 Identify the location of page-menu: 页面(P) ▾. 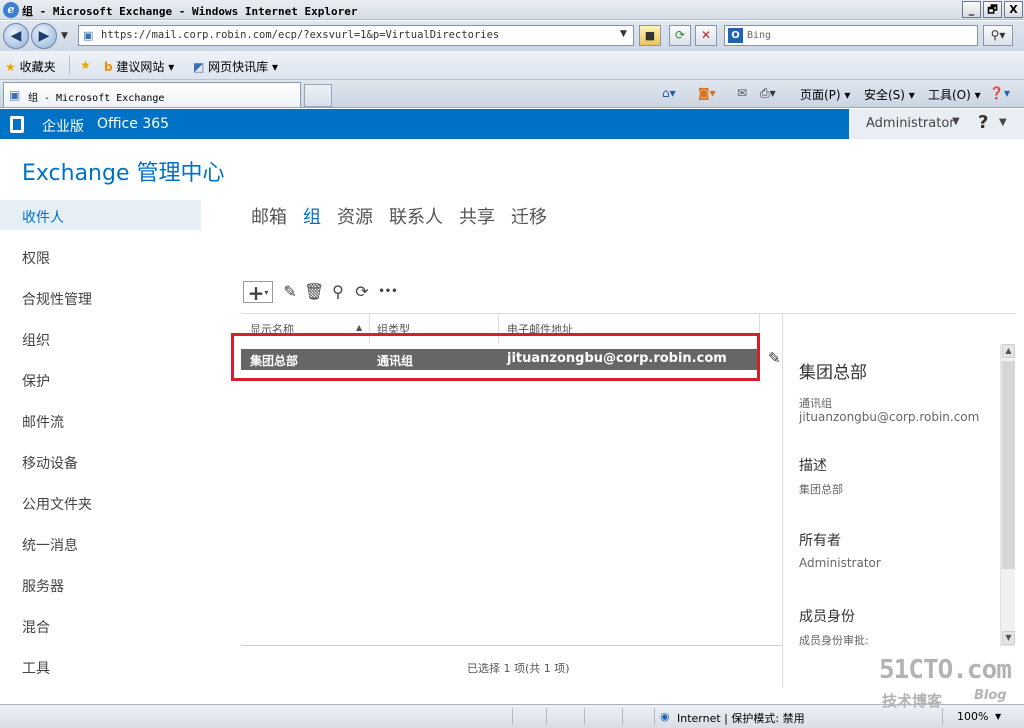
(825, 94).